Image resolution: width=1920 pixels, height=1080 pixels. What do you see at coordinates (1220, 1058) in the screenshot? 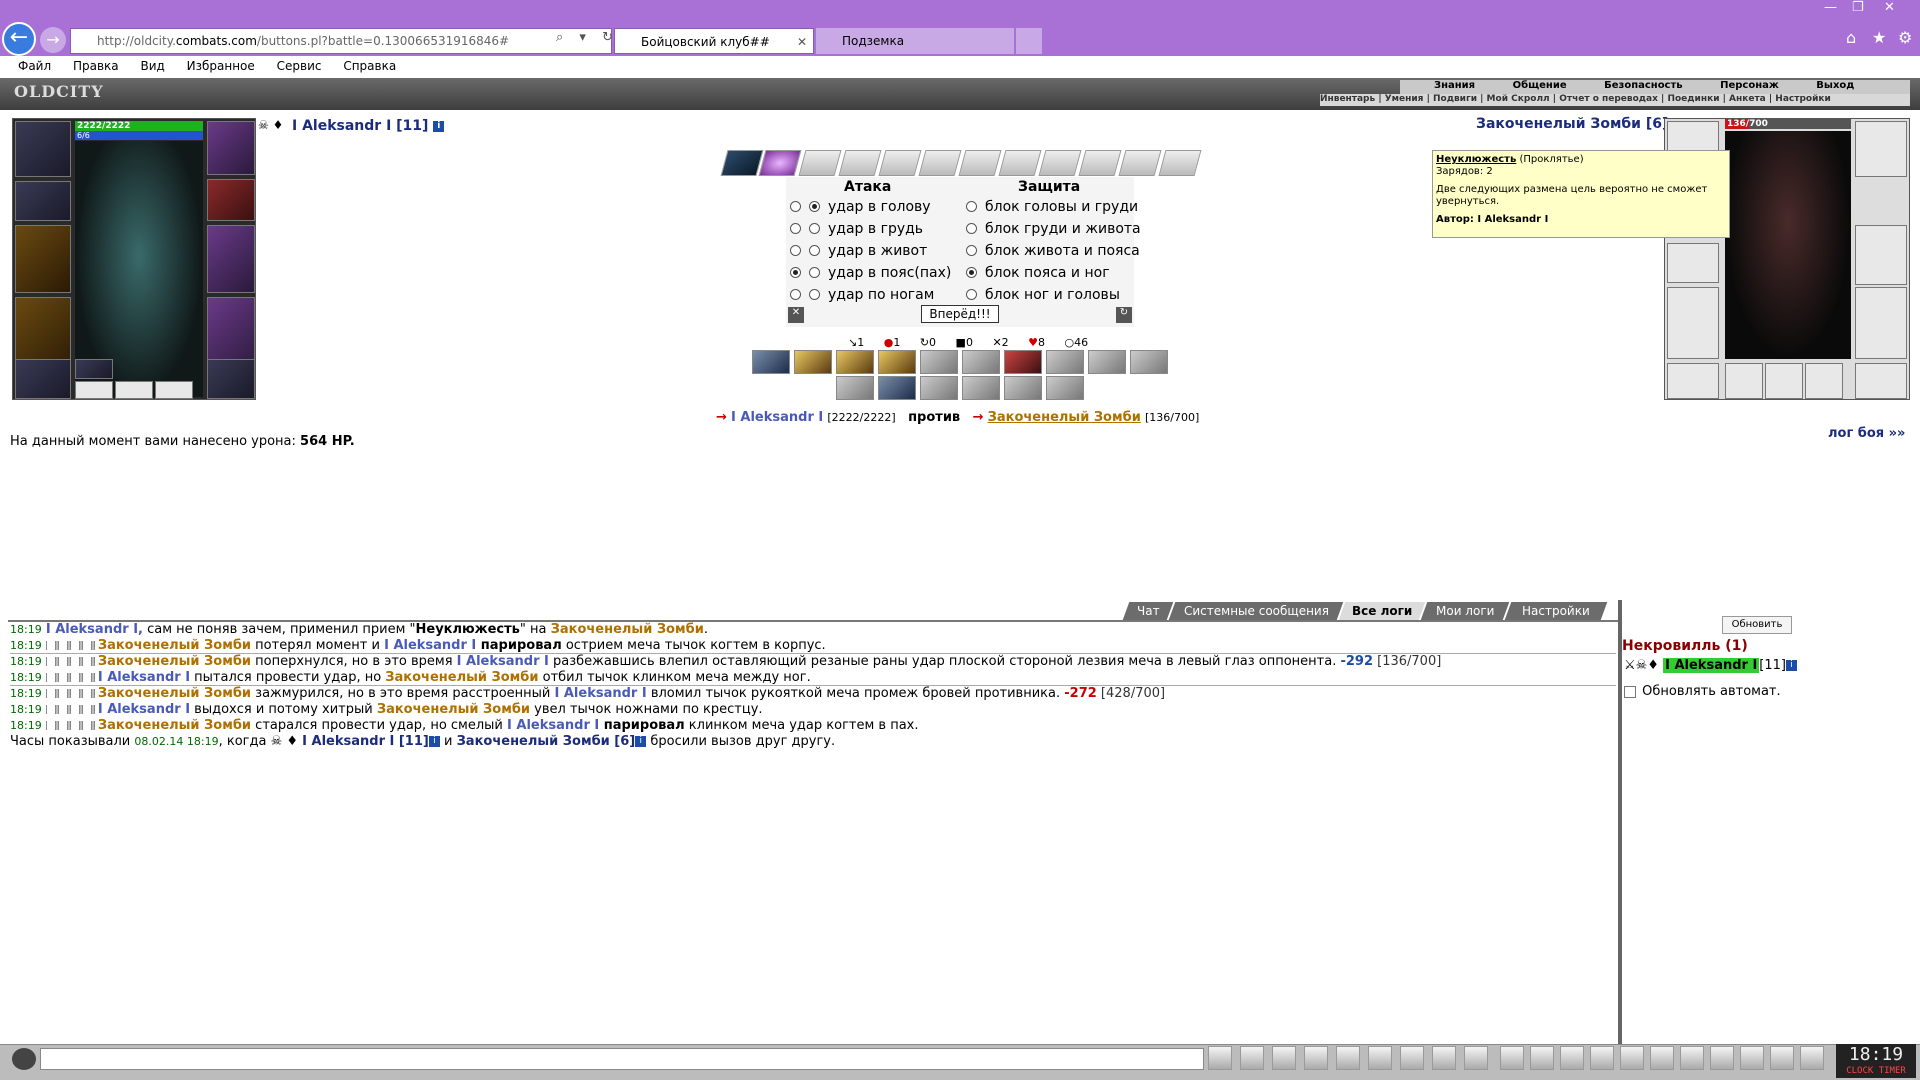
I see `send-icon` at bounding box center [1220, 1058].